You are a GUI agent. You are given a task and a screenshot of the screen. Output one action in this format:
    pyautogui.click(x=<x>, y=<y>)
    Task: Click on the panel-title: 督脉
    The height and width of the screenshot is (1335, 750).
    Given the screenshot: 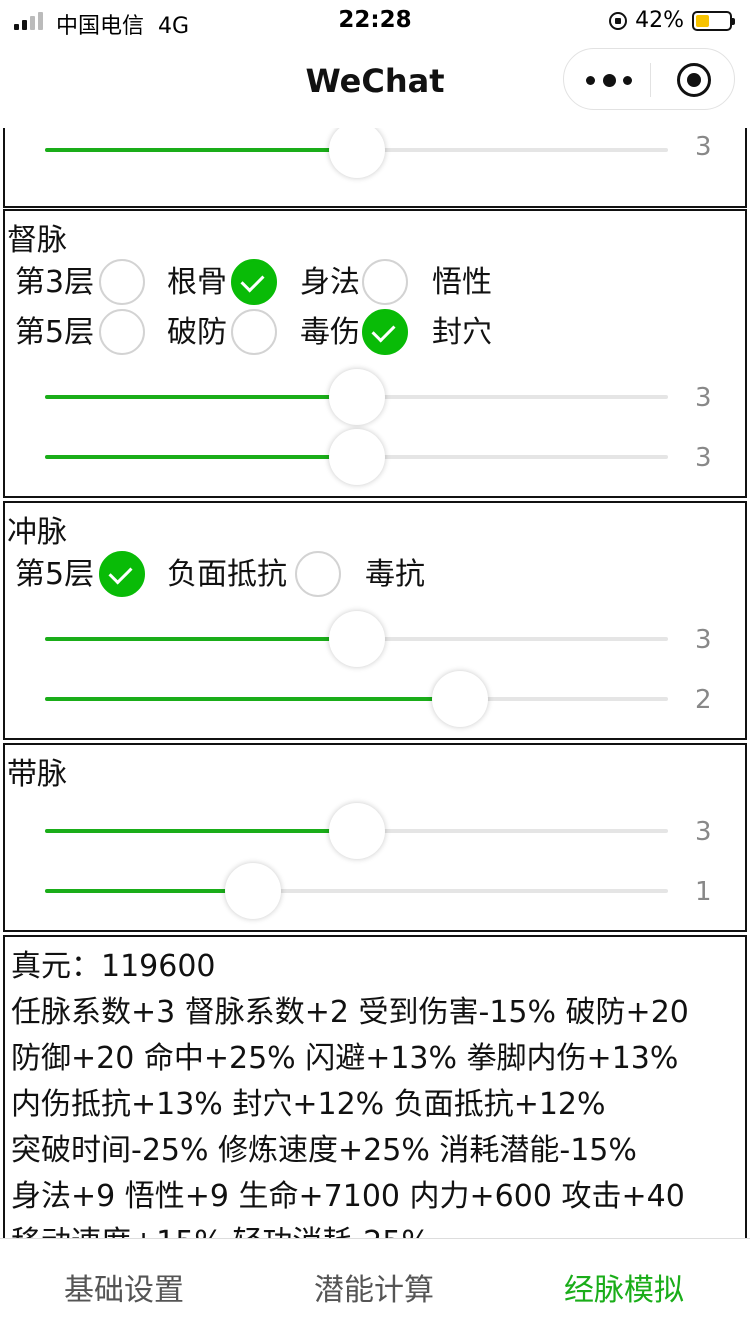 What is the action you would take?
    pyautogui.click(x=37, y=240)
    